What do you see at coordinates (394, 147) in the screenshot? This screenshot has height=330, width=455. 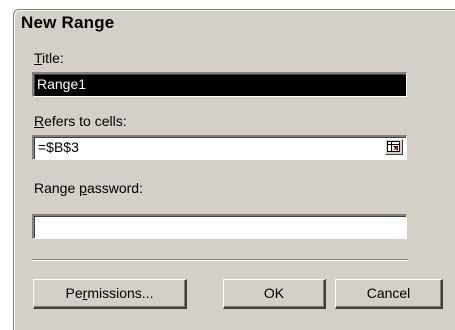 I see `collapse-dialog-button` at bounding box center [394, 147].